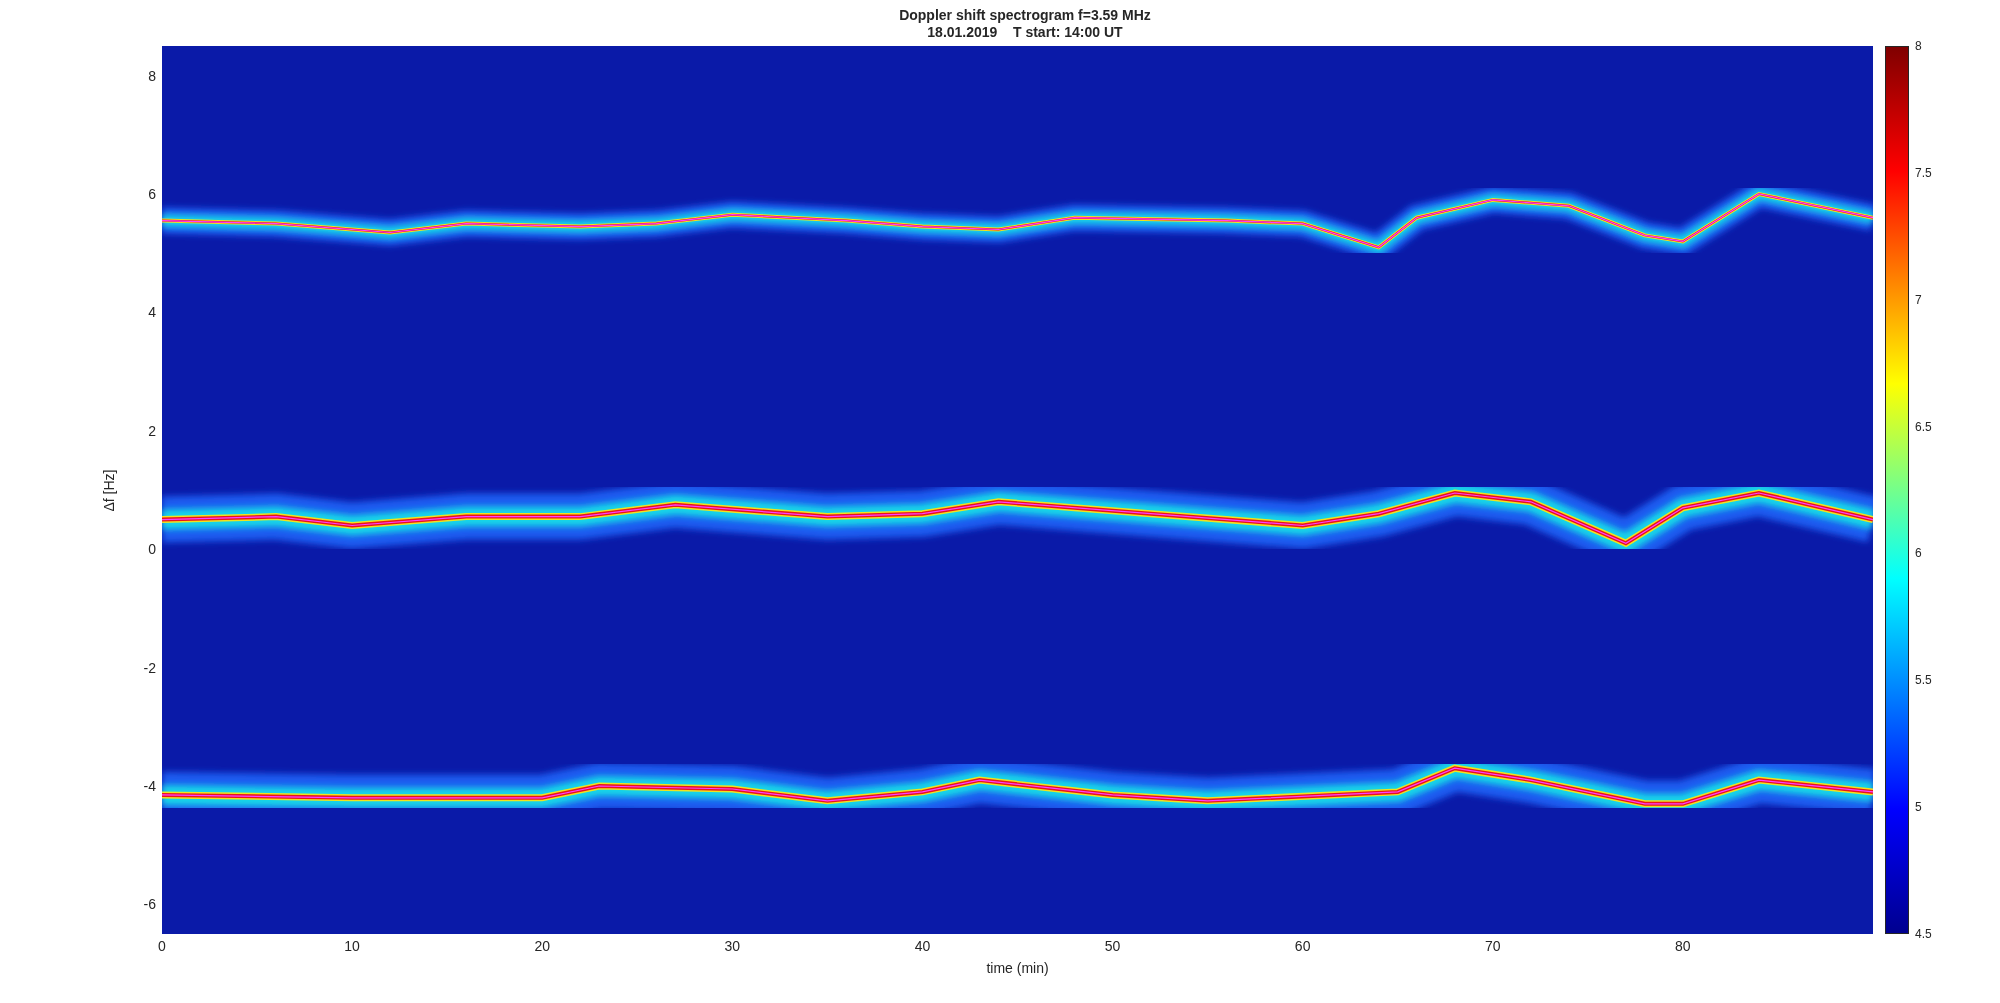 This screenshot has height=1003, width=2000. What do you see at coordinates (149, 786) in the screenshot?
I see `y-tick-label: -4` at bounding box center [149, 786].